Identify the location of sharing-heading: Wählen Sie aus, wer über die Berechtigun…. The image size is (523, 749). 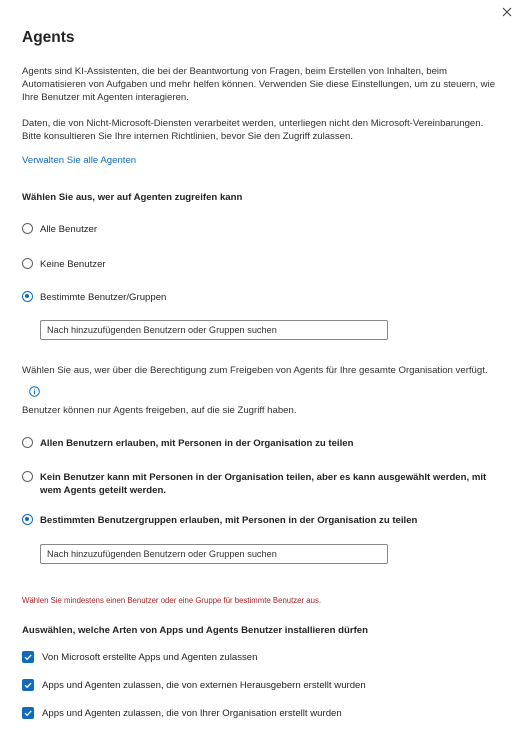
(255, 370).